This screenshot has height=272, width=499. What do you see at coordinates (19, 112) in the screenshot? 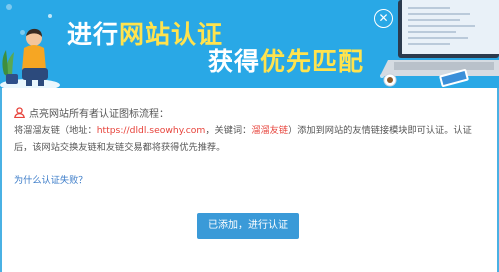
I see `user-icon` at bounding box center [19, 112].